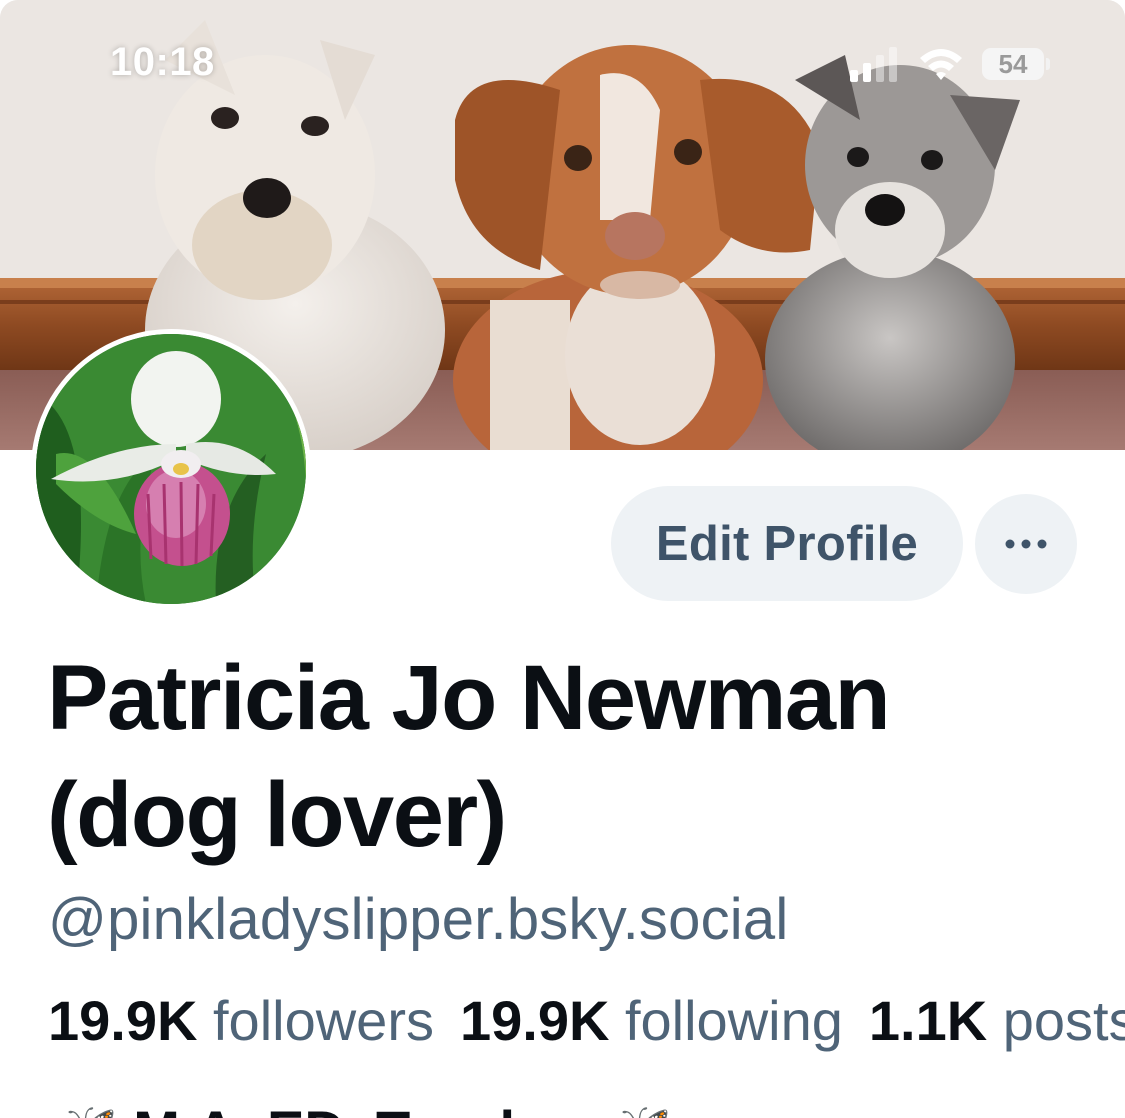 The image size is (1125, 1118). What do you see at coordinates (360, 1108) in the screenshot?
I see `profile-bio: 🦋 M.A. ED. Teacher 🦋` at bounding box center [360, 1108].